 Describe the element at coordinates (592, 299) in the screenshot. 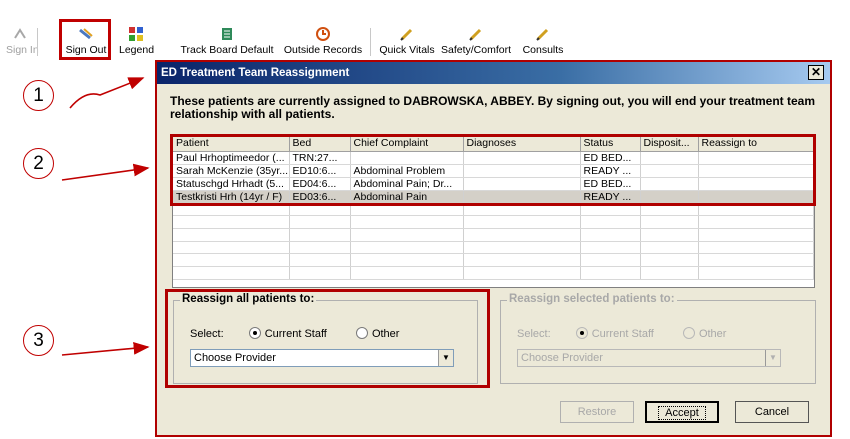

I see `reassign-selected-title: Reassign selected patients to:` at that location.